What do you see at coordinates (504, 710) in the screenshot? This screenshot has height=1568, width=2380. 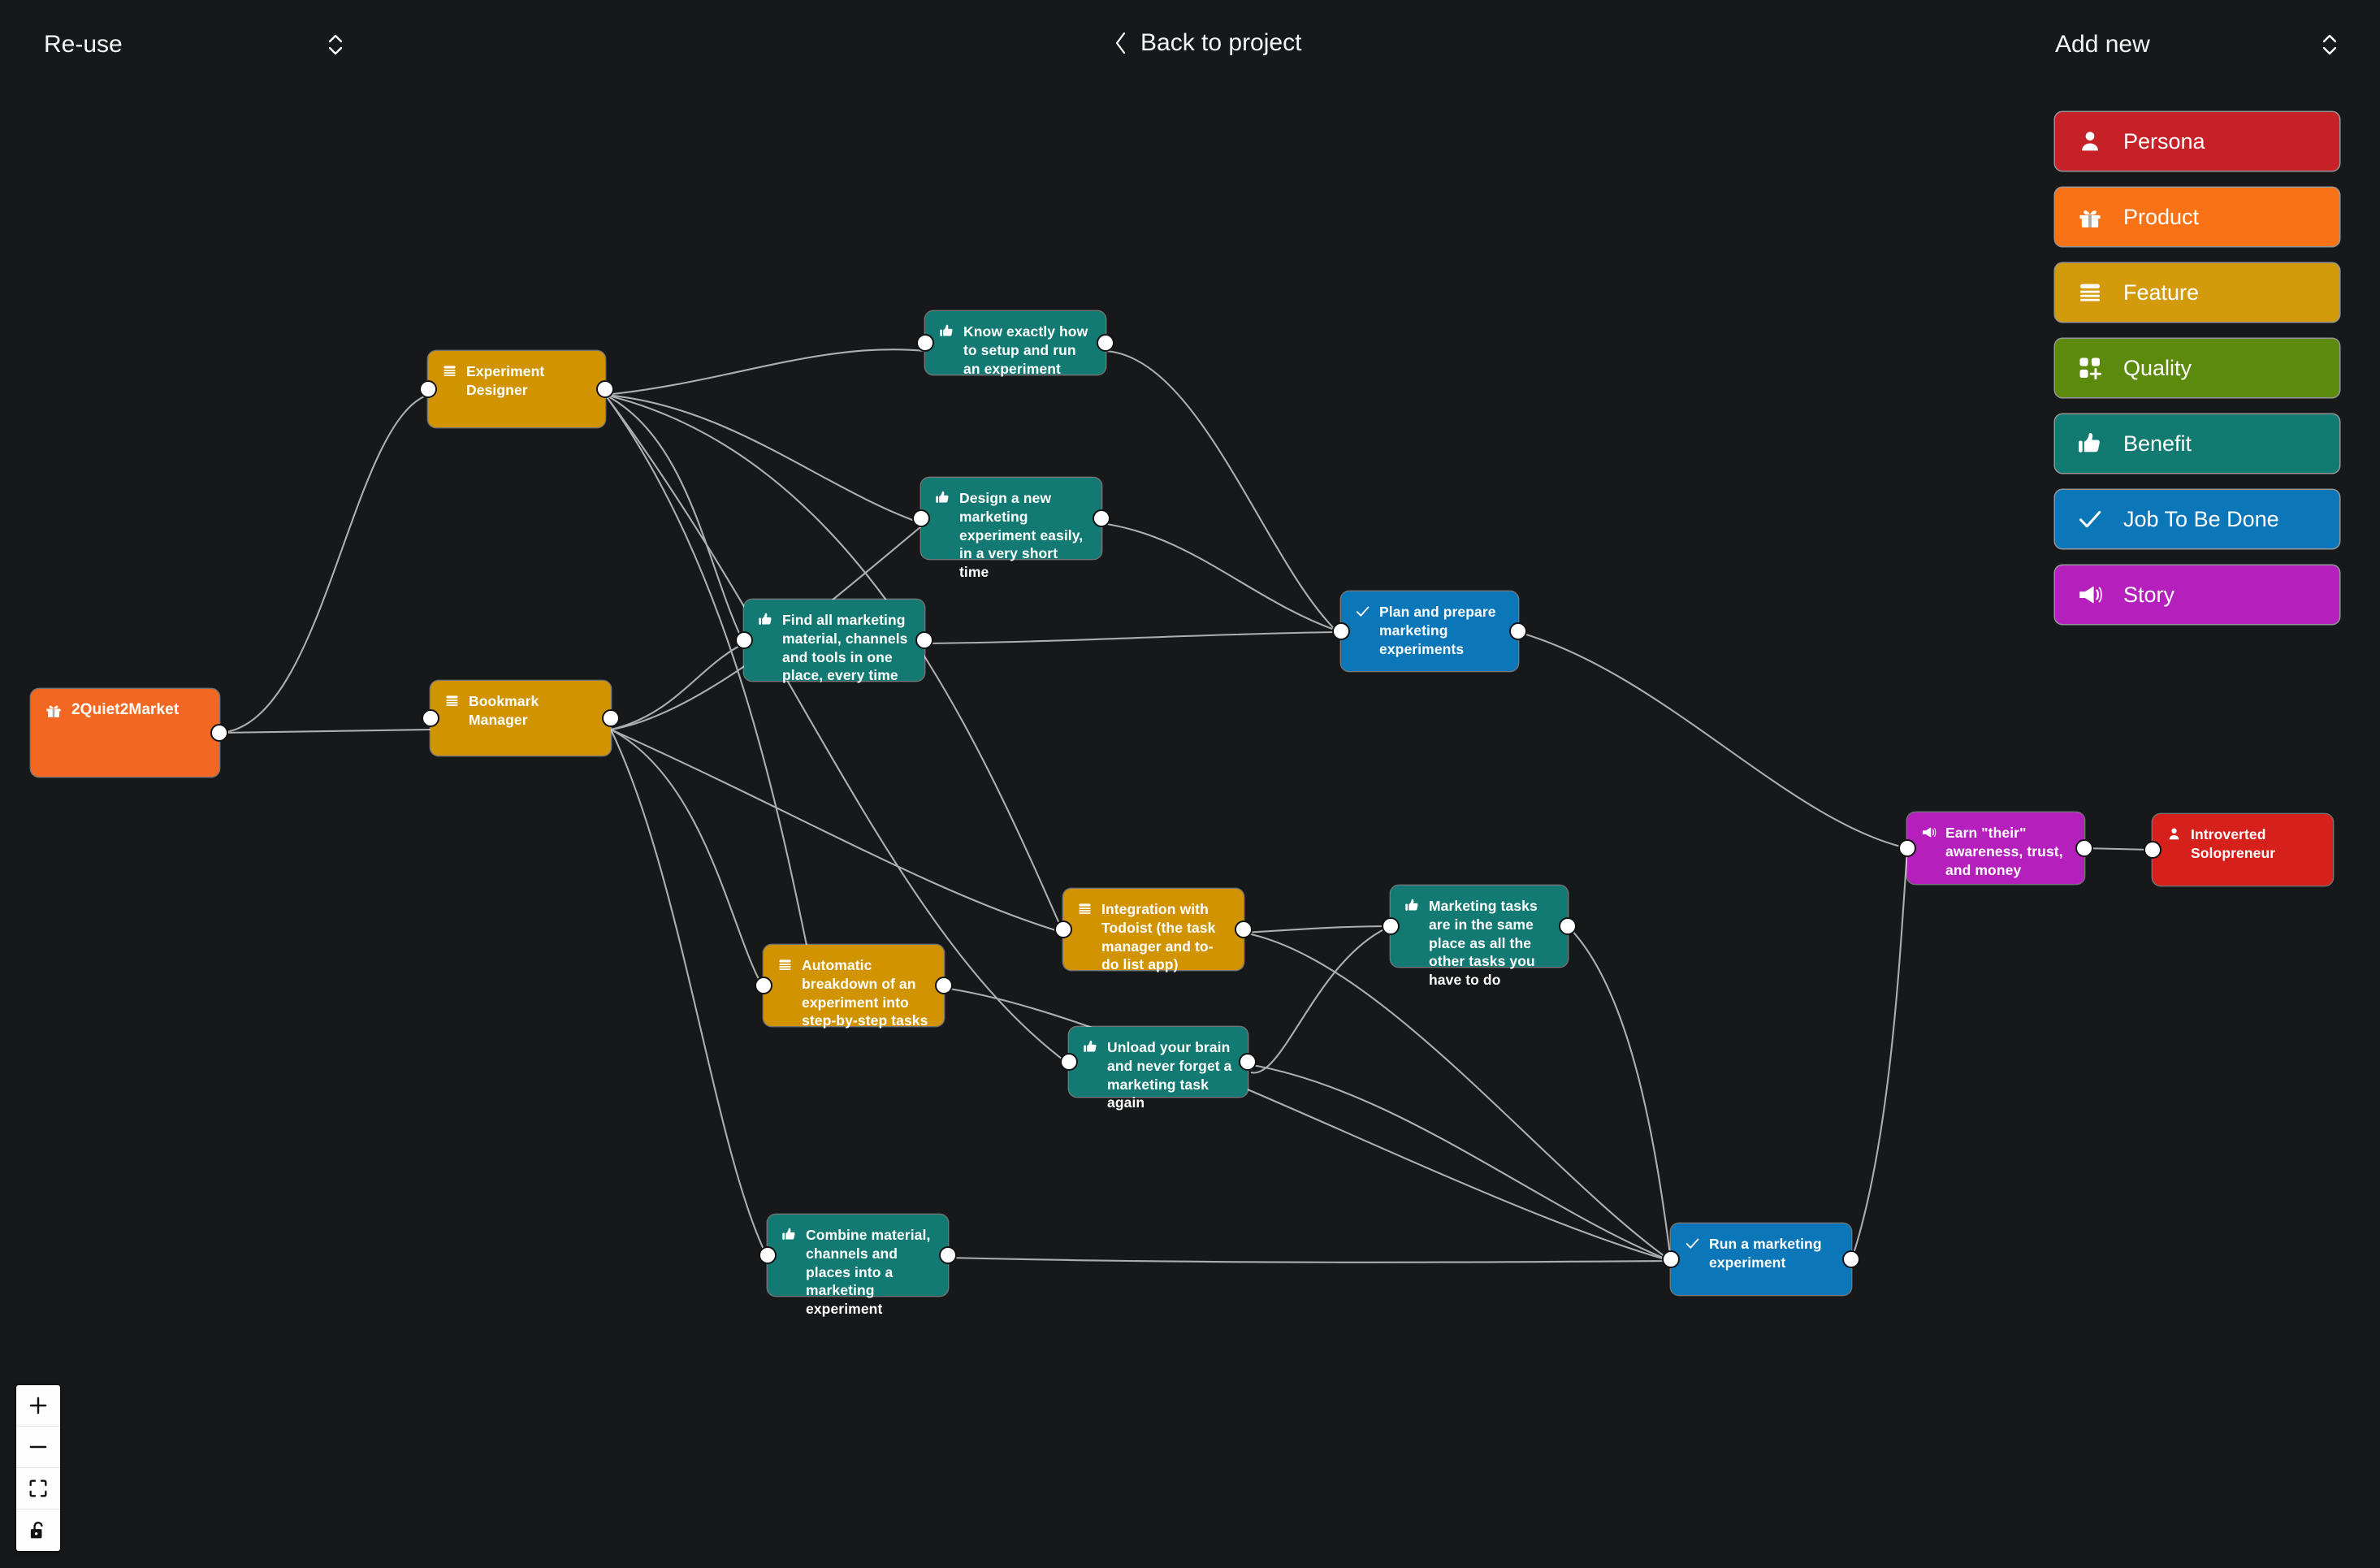 I see `node-label: Bookmark Manager` at bounding box center [504, 710].